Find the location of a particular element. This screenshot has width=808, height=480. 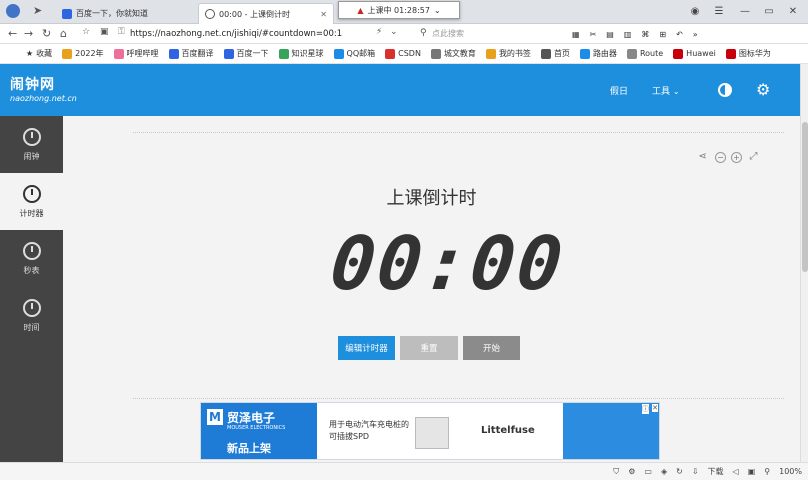

browser-status-bar: ⛉ ⚙ ▭ ◈ ↻ ⇩ 下载 ◁ ▣ ⚲ 100% is located at coordinates (404, 471).